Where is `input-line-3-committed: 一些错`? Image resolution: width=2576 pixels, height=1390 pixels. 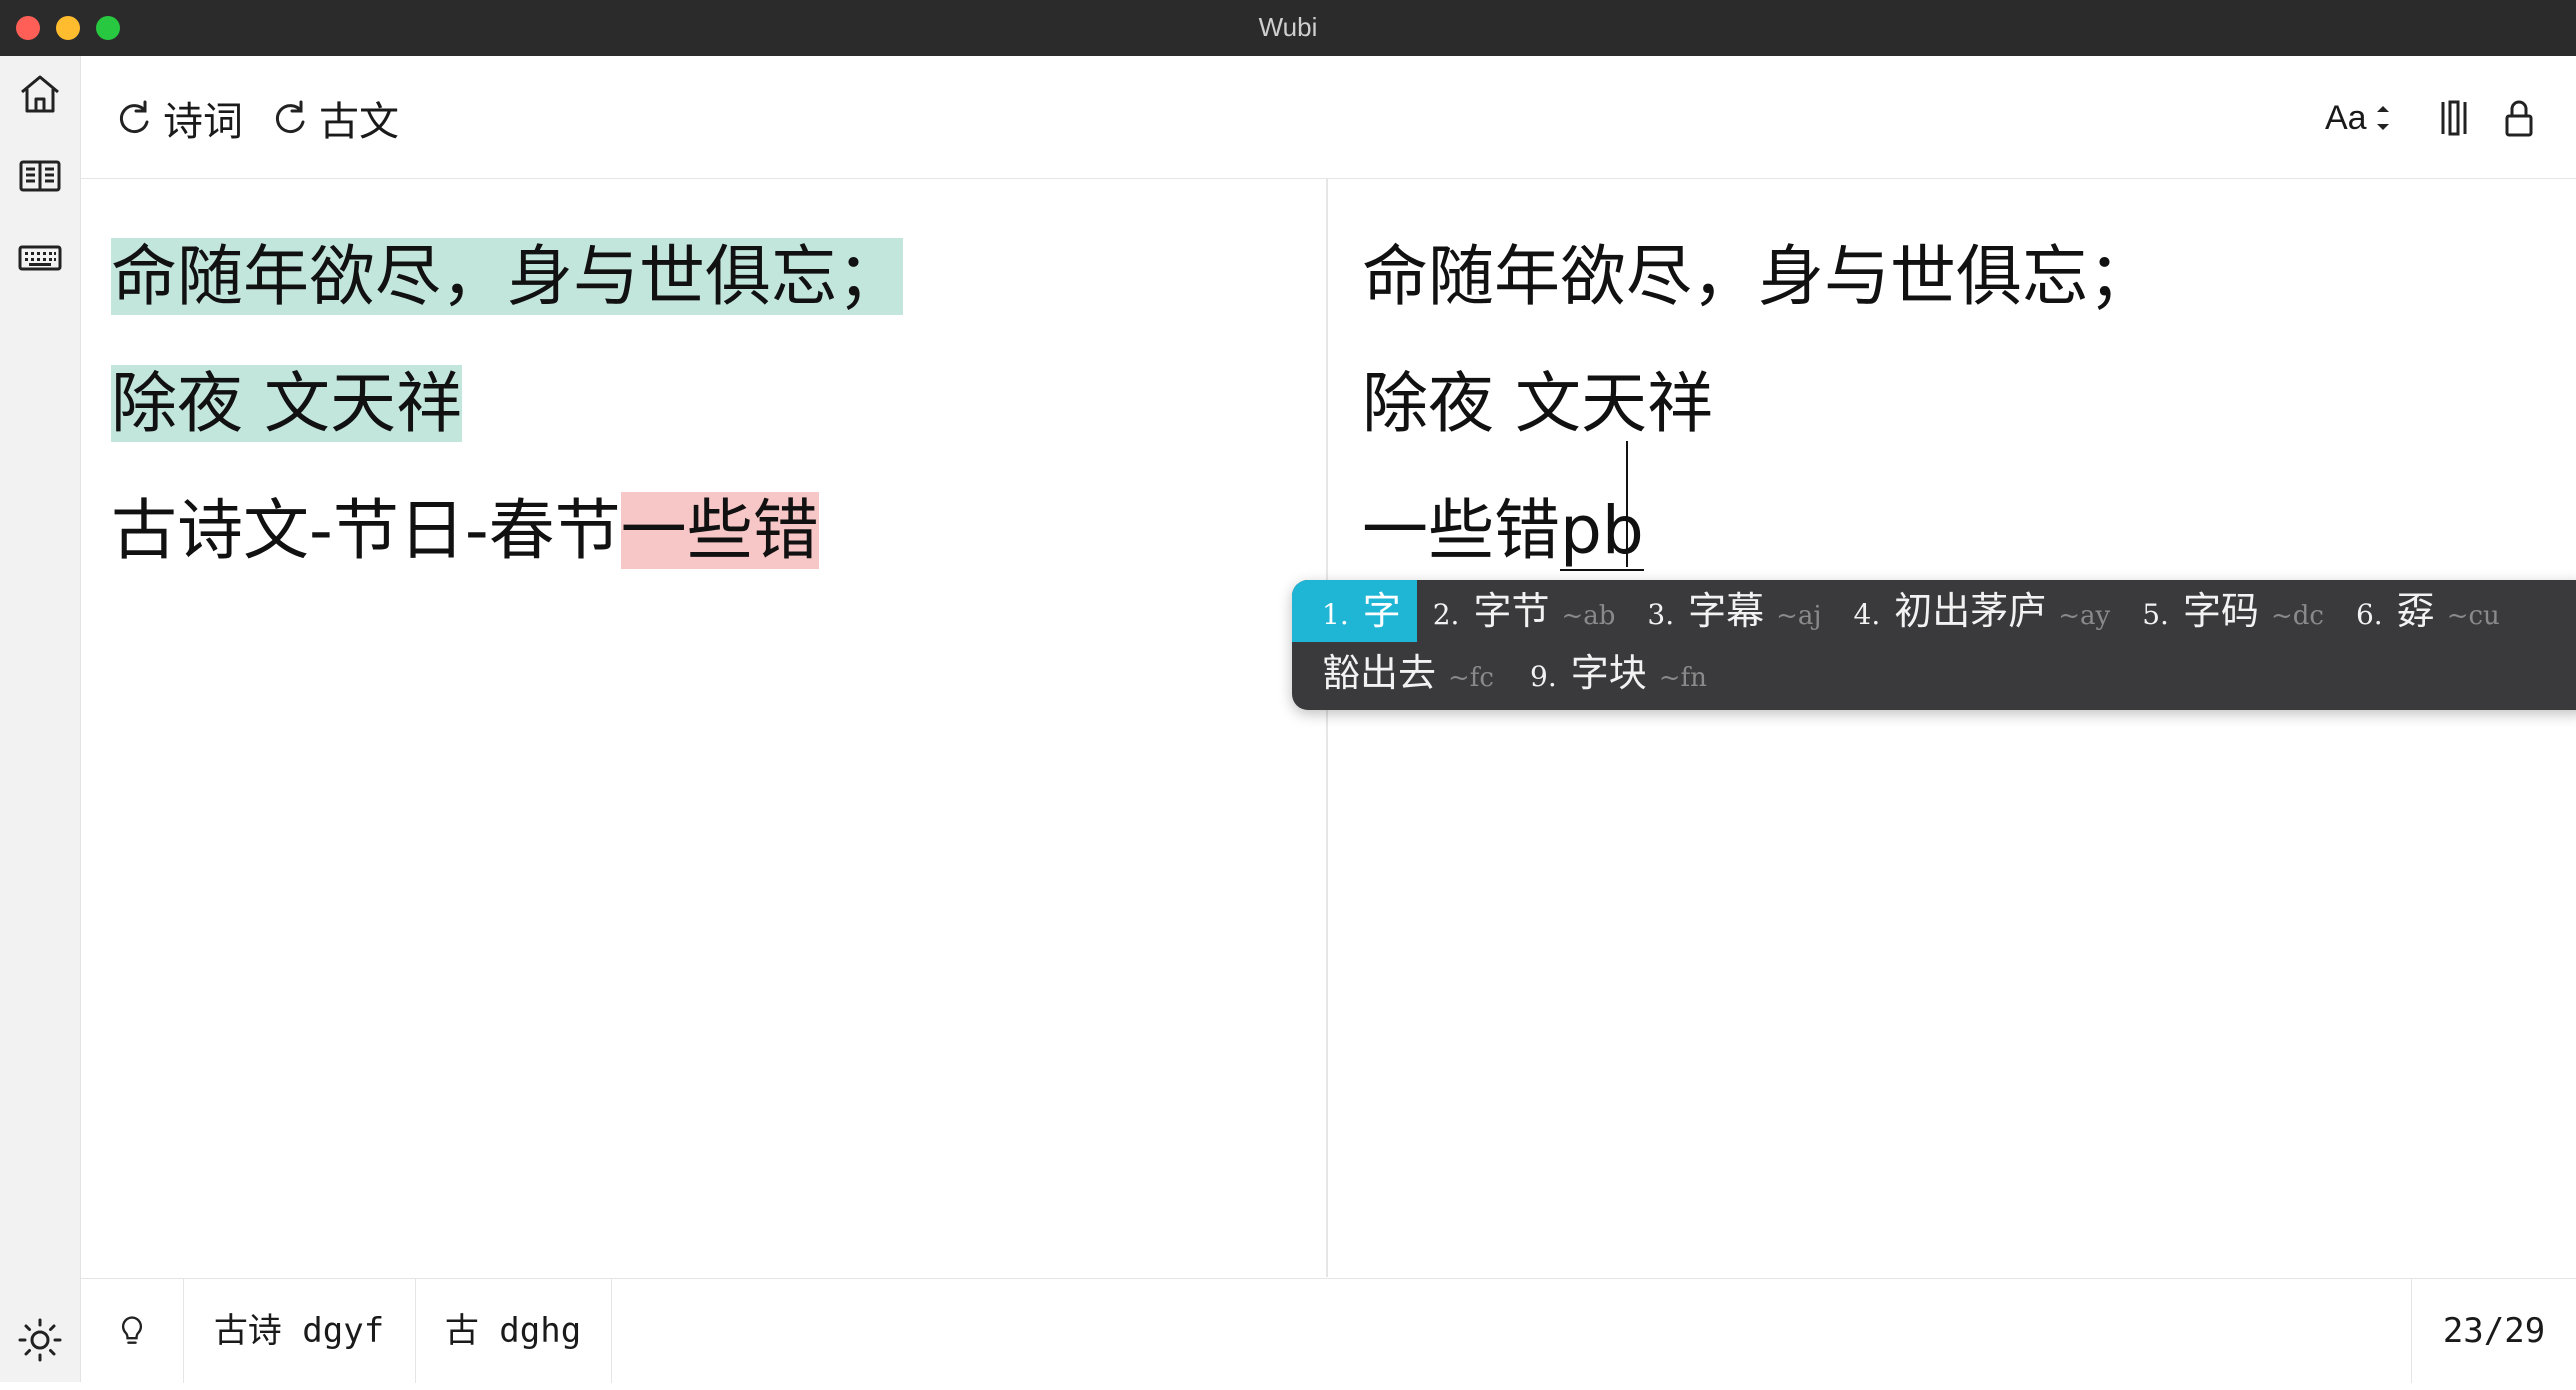
input-line-3-committed: 一些错 is located at coordinates (1461, 530).